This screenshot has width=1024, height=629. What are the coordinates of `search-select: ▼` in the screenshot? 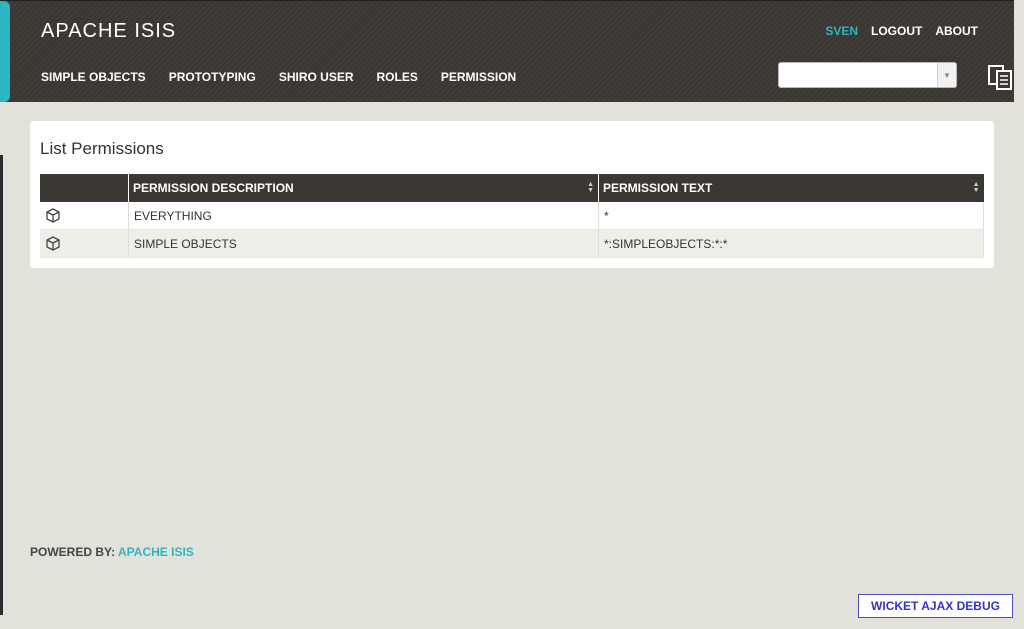 It's located at (867, 75).